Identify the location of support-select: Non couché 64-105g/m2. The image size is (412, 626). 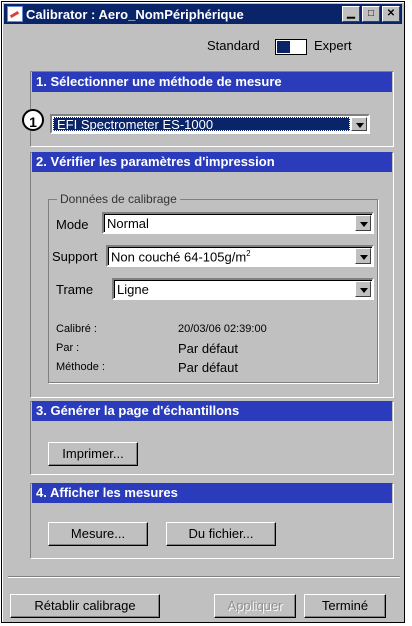
(240, 256).